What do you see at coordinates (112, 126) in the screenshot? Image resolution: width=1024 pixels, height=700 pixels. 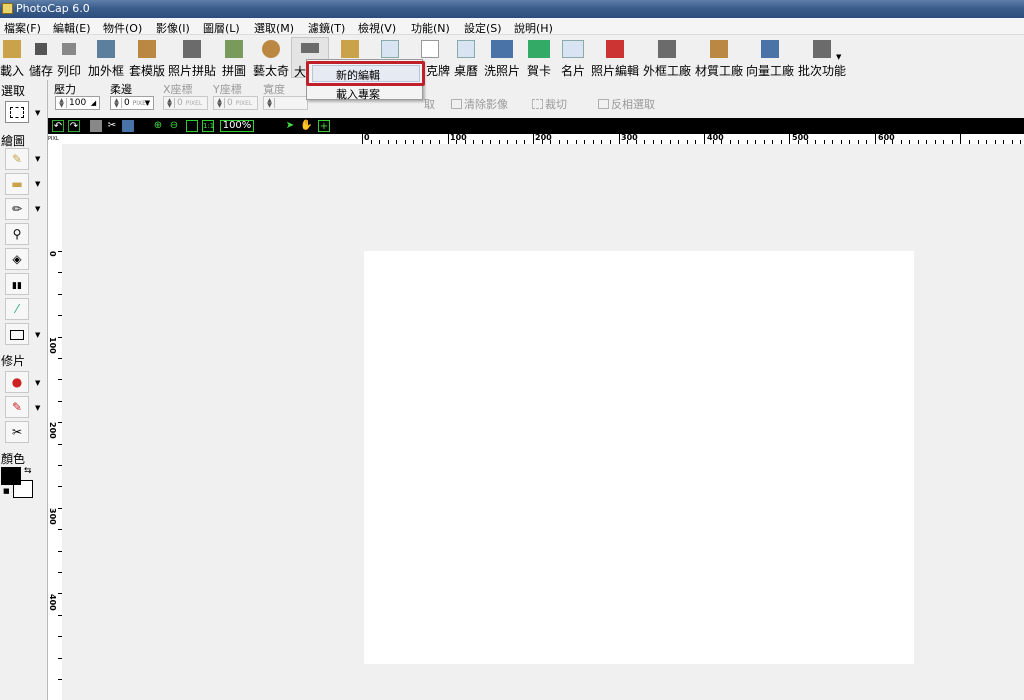 I see `cut-icon: ✂` at bounding box center [112, 126].